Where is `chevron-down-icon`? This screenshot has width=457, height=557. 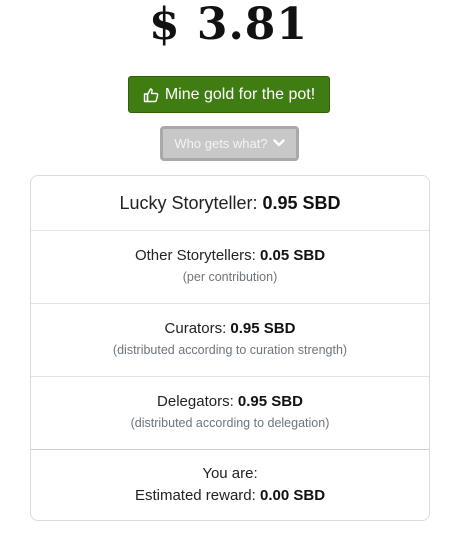
chevron-down-icon is located at coordinates (278, 143).